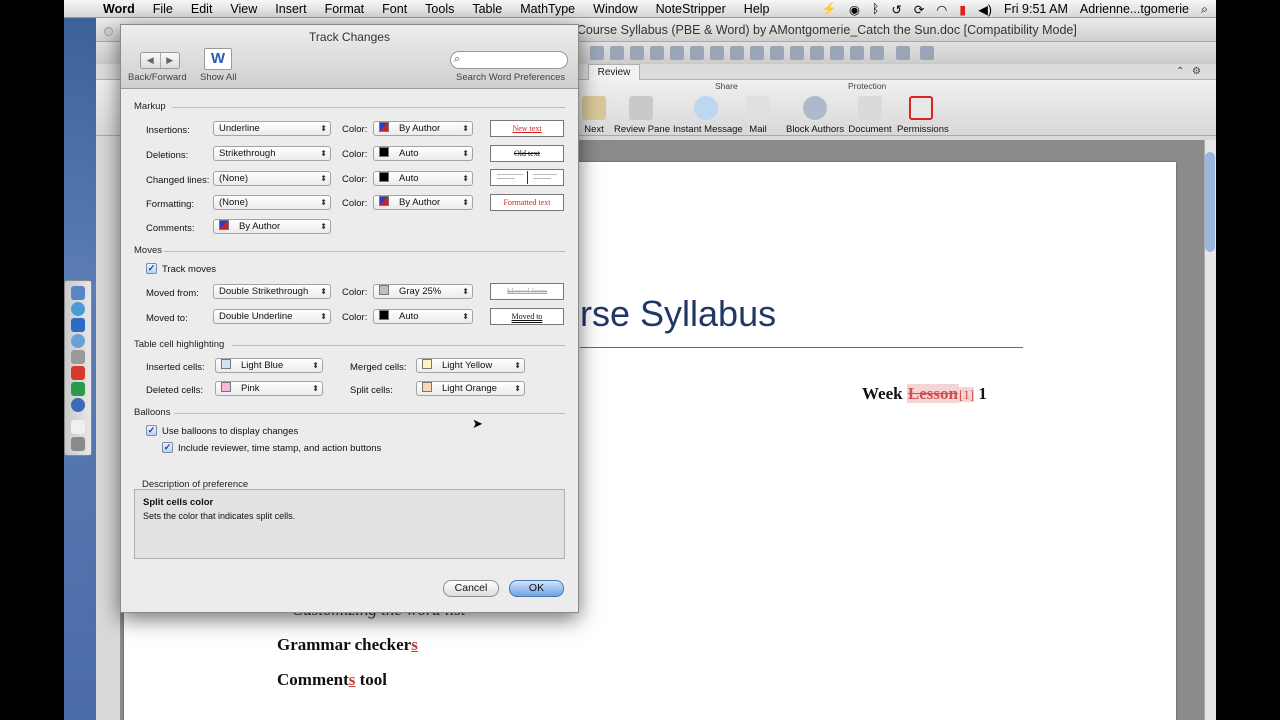 The image size is (1280, 720). What do you see at coordinates (269, 388) in the screenshot?
I see `deleted-cells-popup: Pink` at bounding box center [269, 388].